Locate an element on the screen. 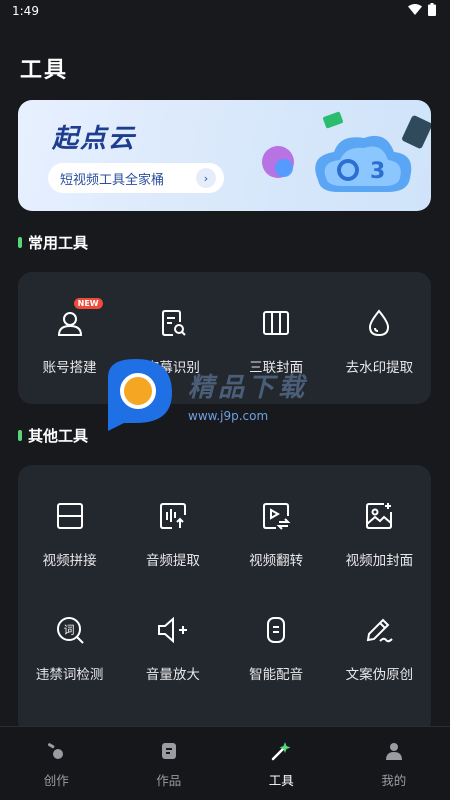  section-heading-common: 常用工具 is located at coordinates (53, 242).